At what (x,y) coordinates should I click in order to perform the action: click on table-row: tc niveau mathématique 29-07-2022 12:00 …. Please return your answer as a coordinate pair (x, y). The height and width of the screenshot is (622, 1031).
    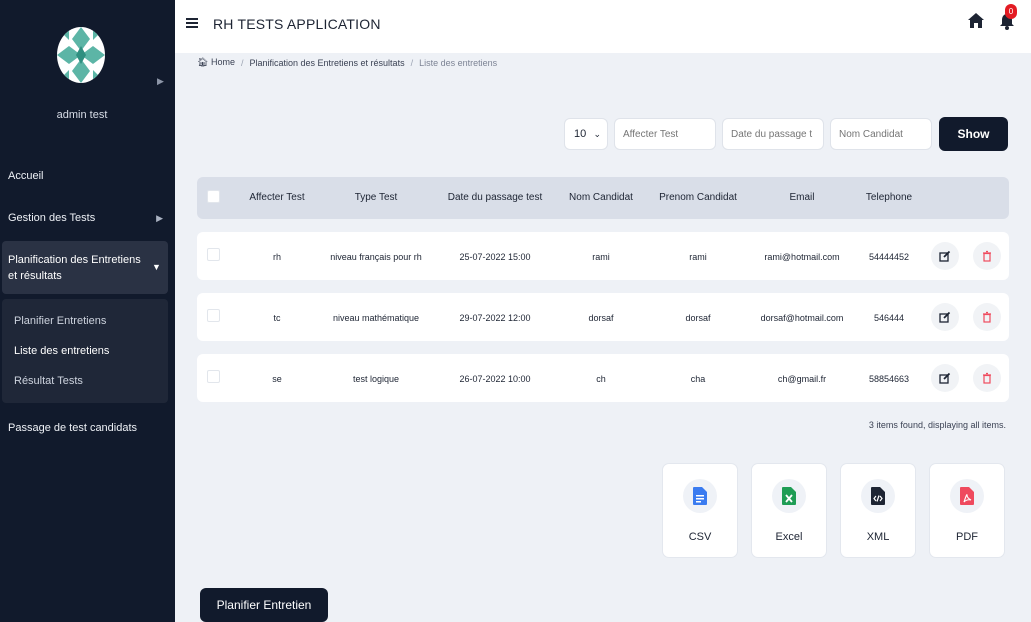
    Looking at the image, I should click on (603, 317).